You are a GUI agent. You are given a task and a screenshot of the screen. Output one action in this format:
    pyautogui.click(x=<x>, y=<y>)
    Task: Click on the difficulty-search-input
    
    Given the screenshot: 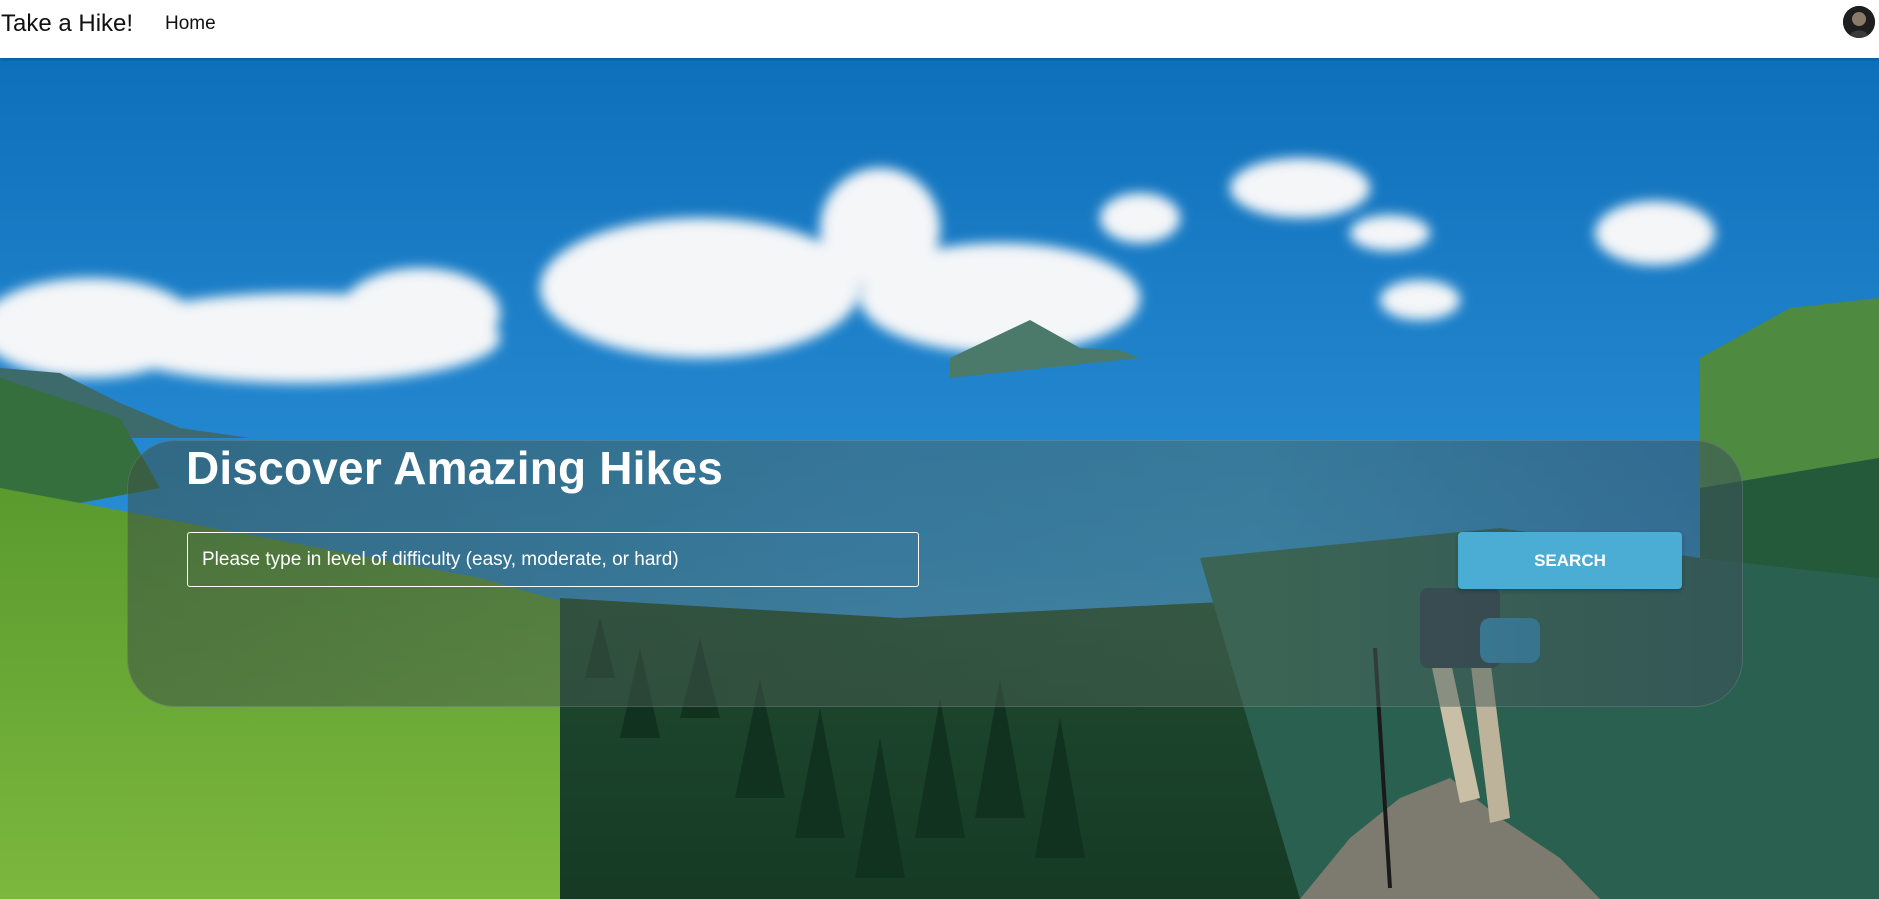 What is the action you would take?
    pyautogui.click(x=553, y=559)
    